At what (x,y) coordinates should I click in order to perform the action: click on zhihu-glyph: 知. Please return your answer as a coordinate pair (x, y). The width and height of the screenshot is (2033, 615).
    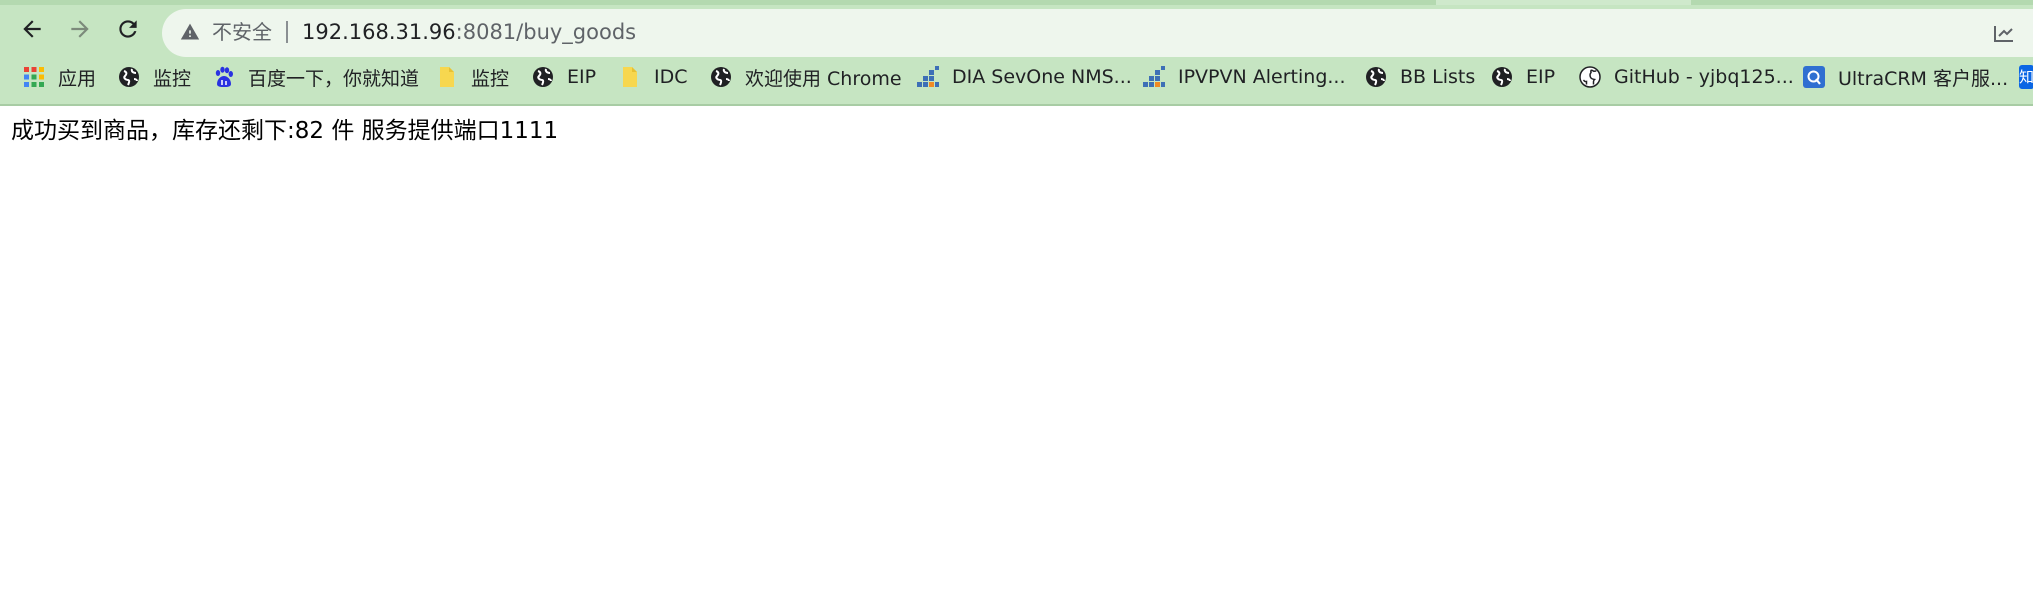
    Looking at the image, I should click on (2026, 77).